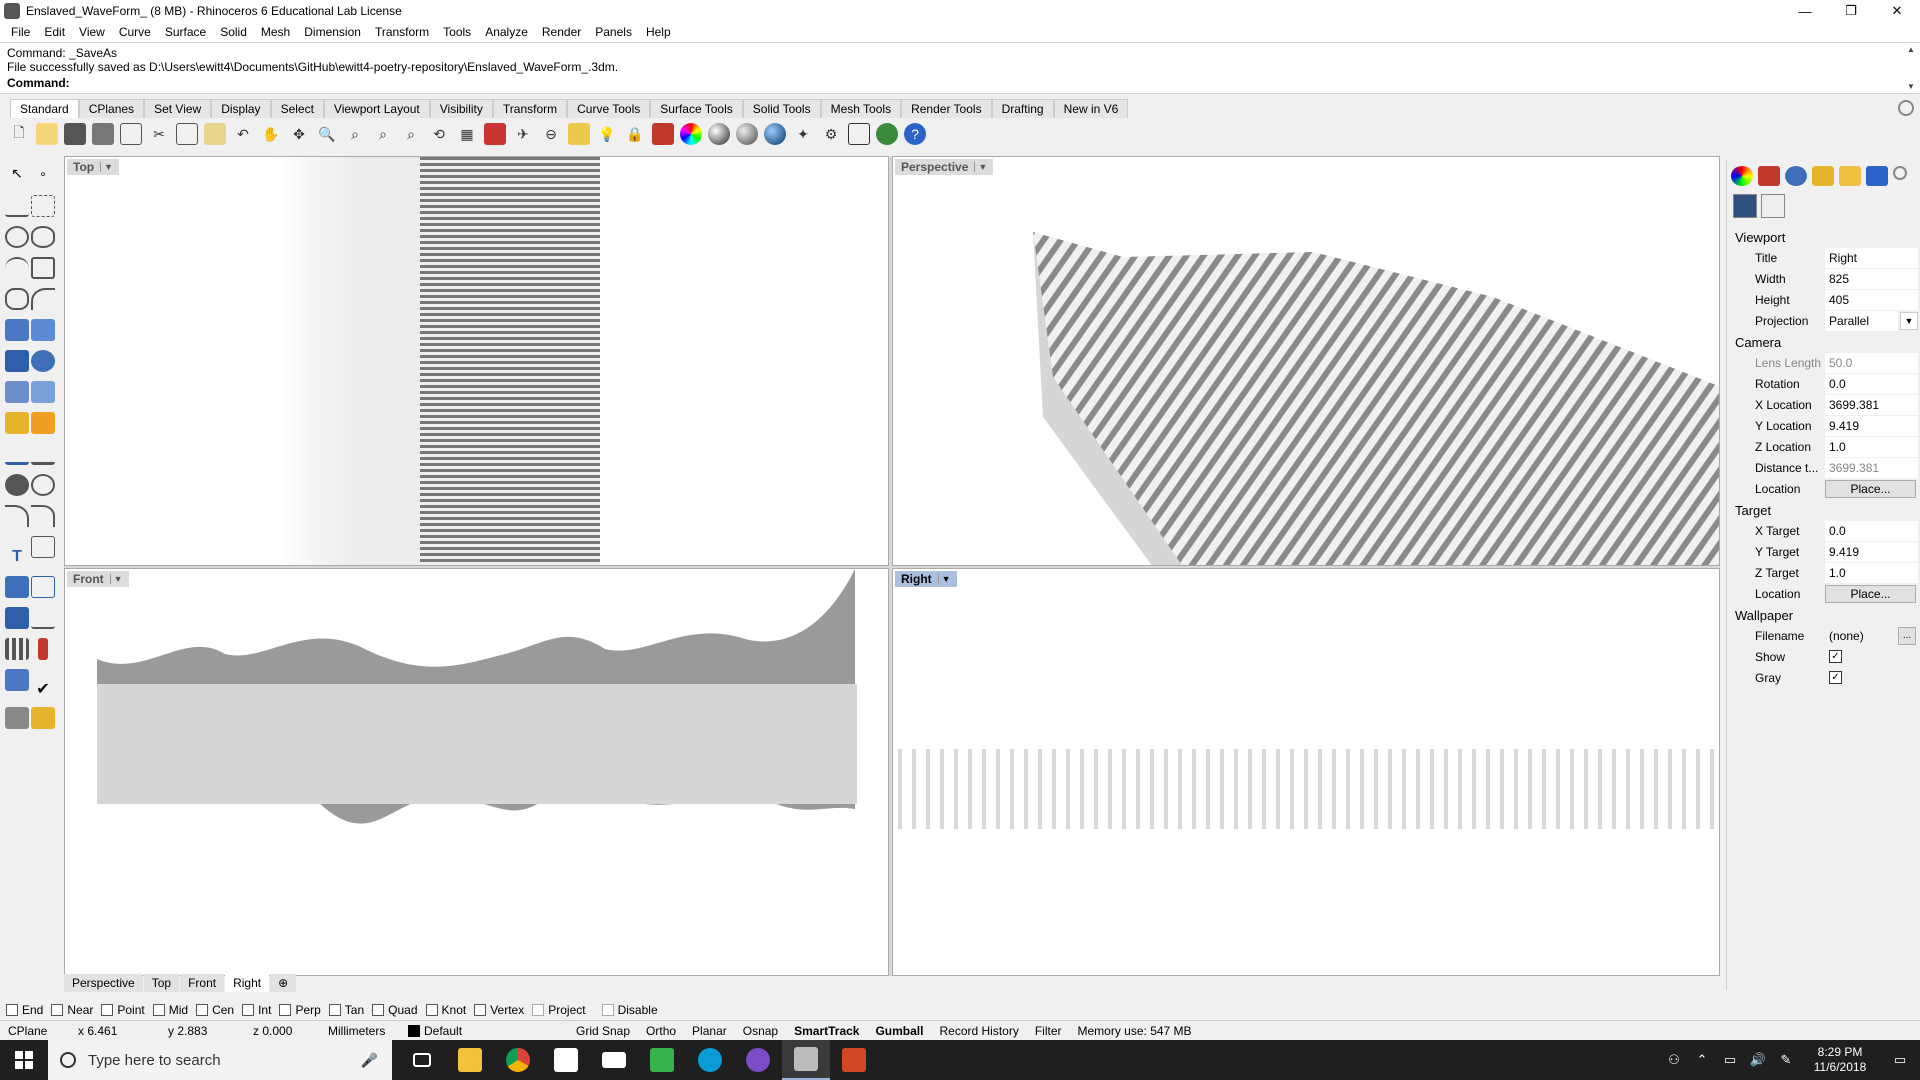 The image size is (1920, 1080). I want to click on properties-tab-icon, so click(1742, 176).